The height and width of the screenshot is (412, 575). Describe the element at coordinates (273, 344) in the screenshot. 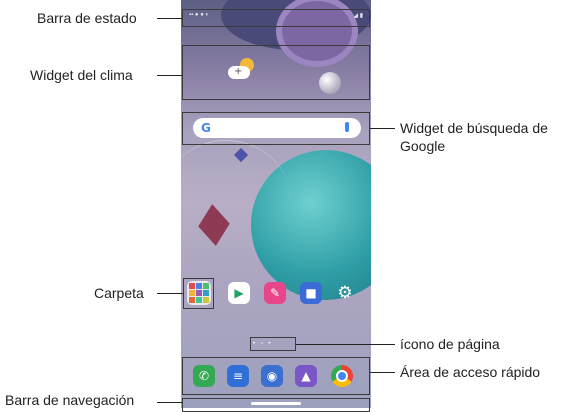

I see `page-indicator-highlight` at that location.